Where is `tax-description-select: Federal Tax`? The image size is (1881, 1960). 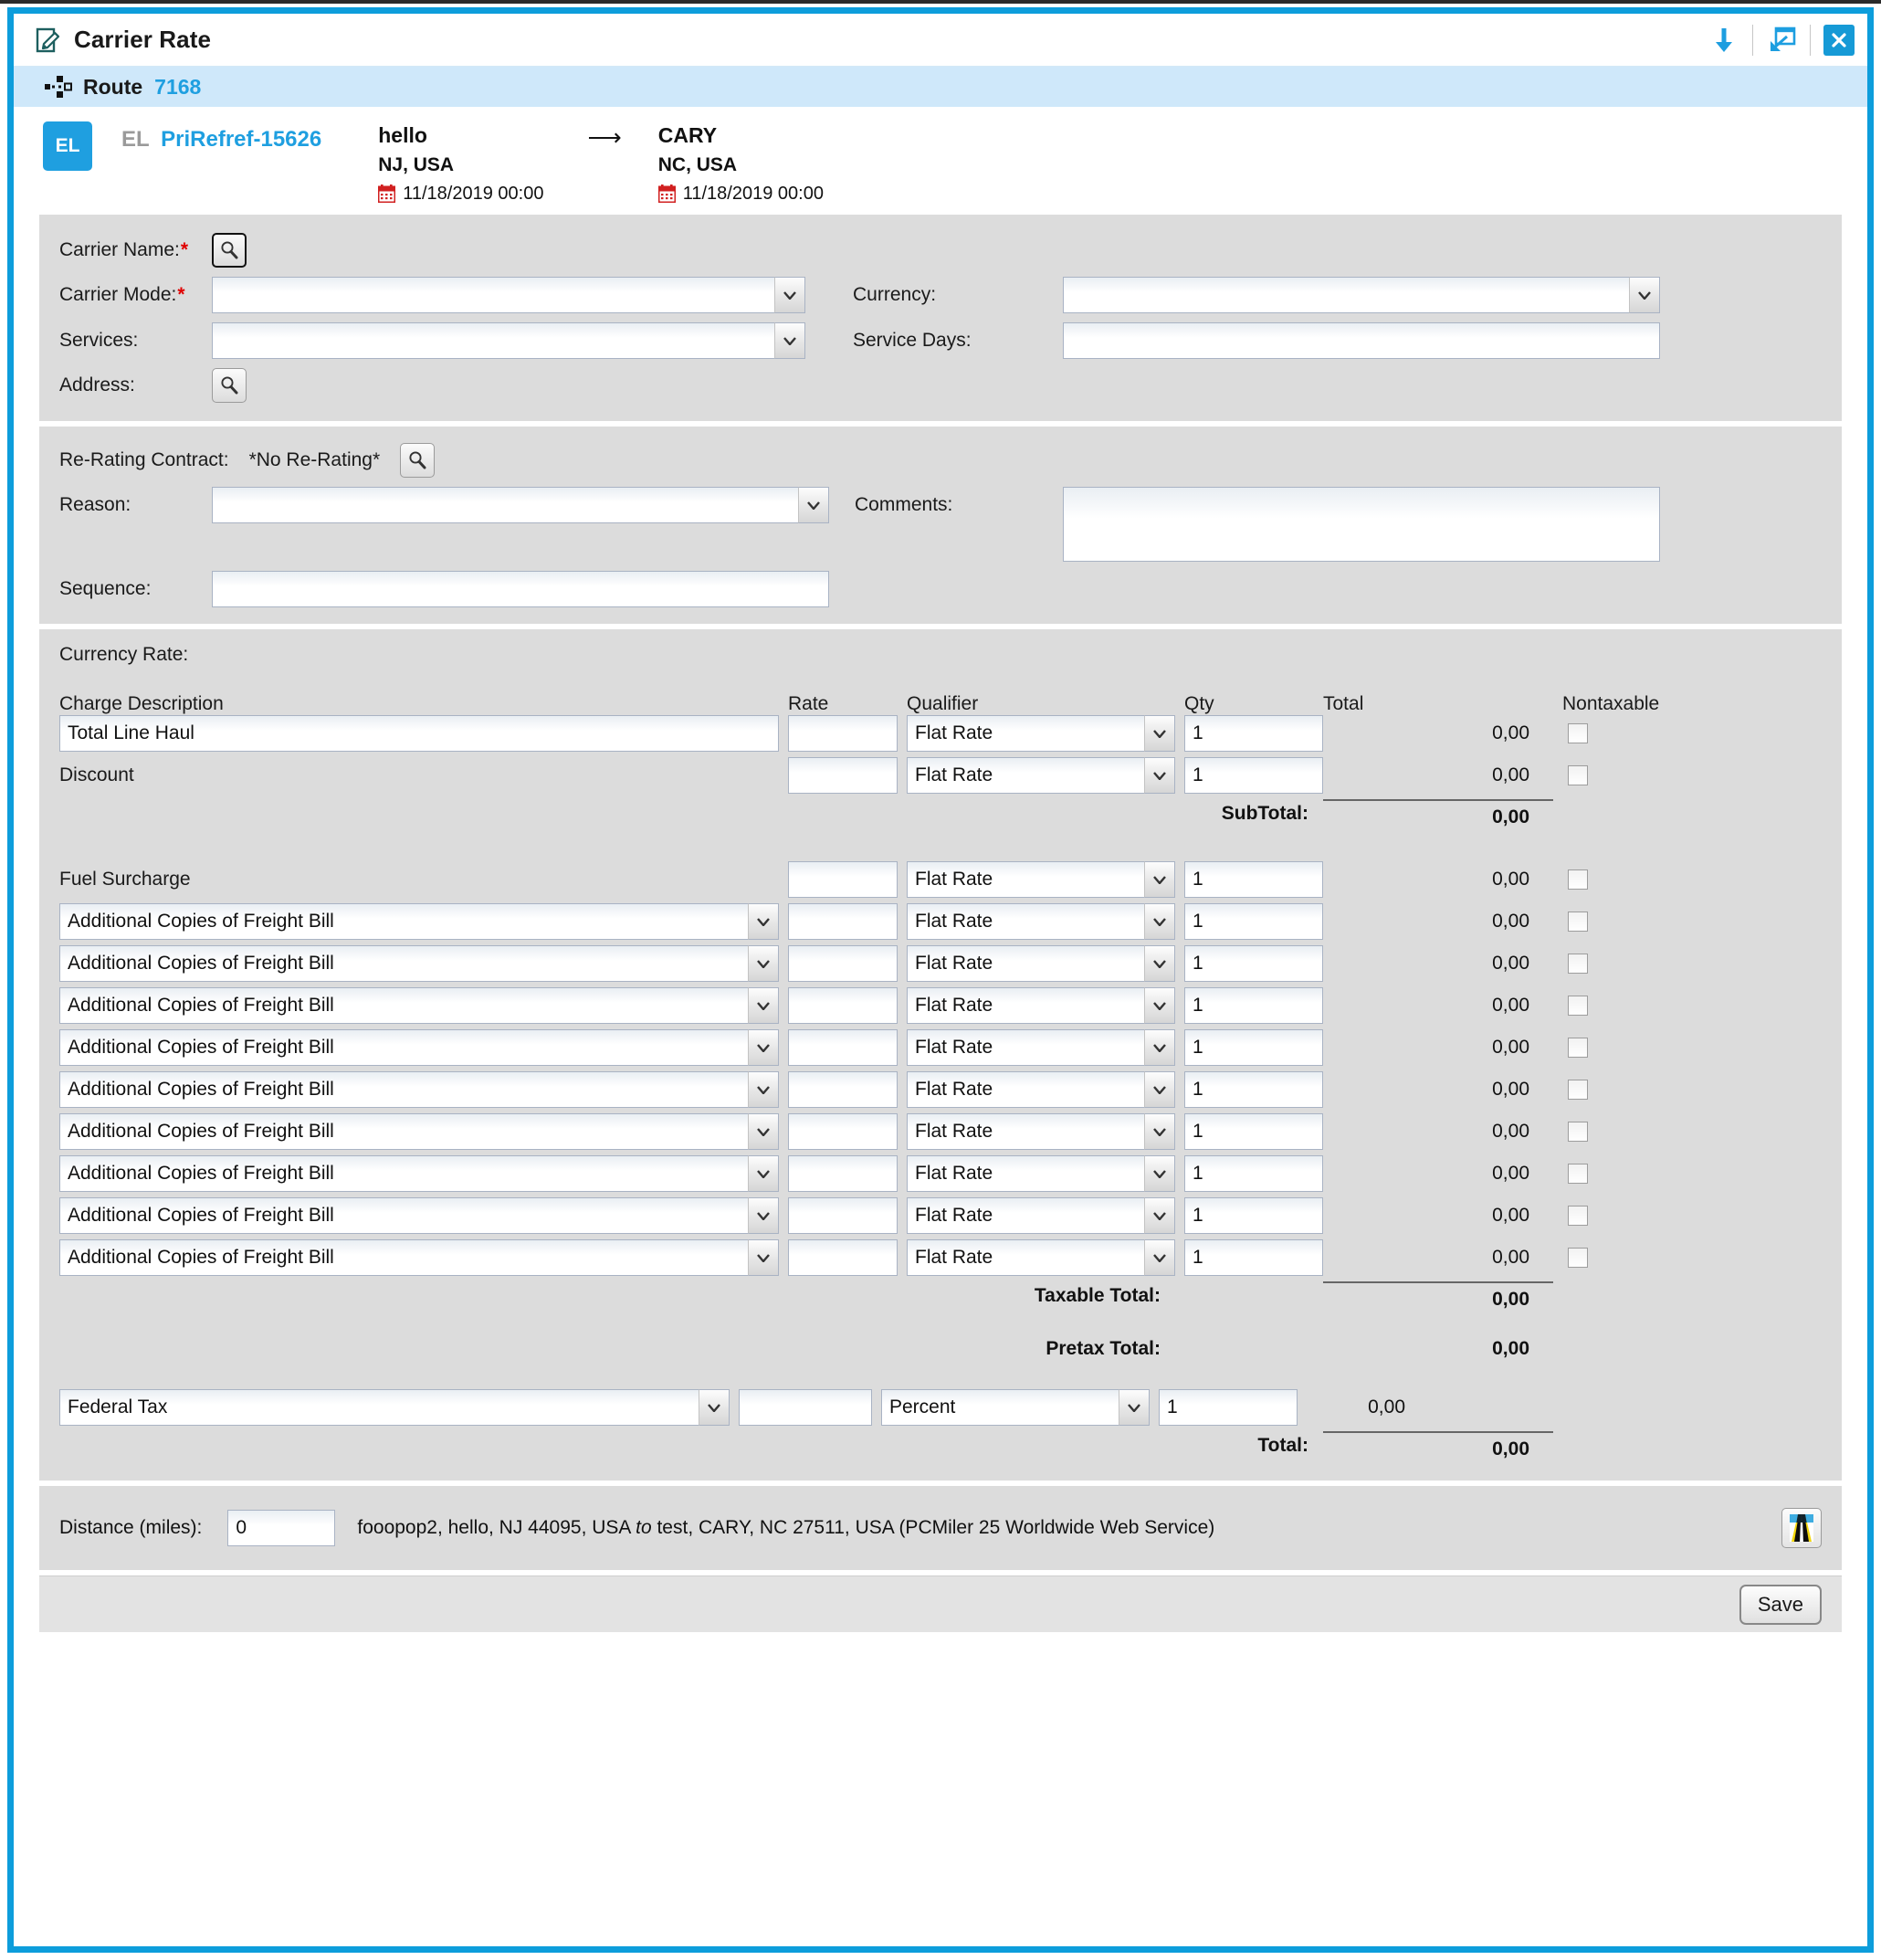 tax-description-select: Federal Tax is located at coordinates (394, 1407).